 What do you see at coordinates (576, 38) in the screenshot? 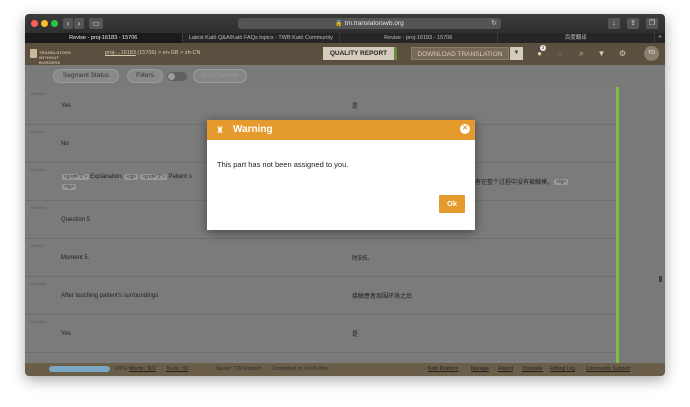
I see `tab-baidu-translate: 百度翻译` at bounding box center [576, 38].